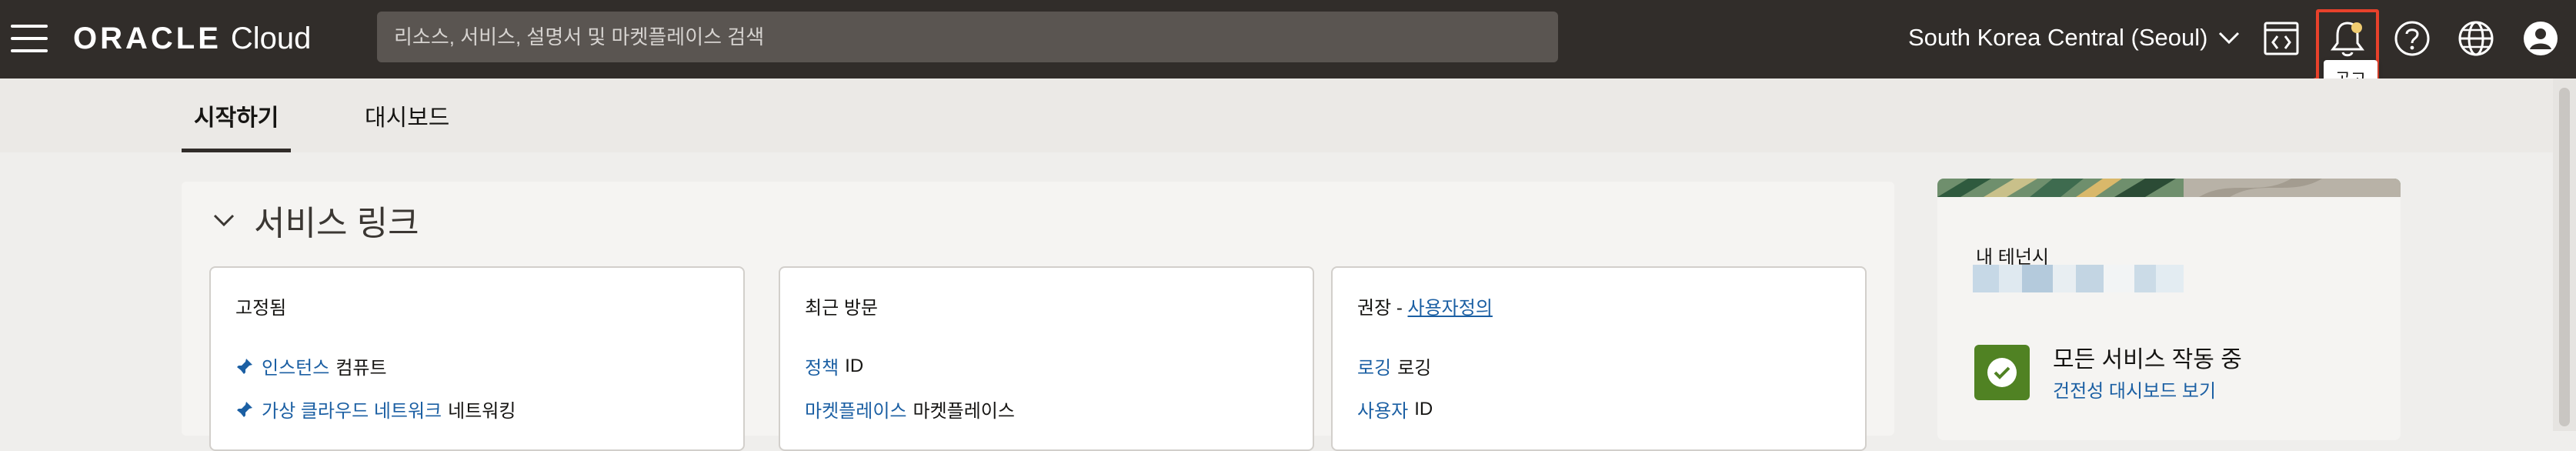  What do you see at coordinates (2169, 188) in the screenshot?
I see `decorative-banner` at bounding box center [2169, 188].